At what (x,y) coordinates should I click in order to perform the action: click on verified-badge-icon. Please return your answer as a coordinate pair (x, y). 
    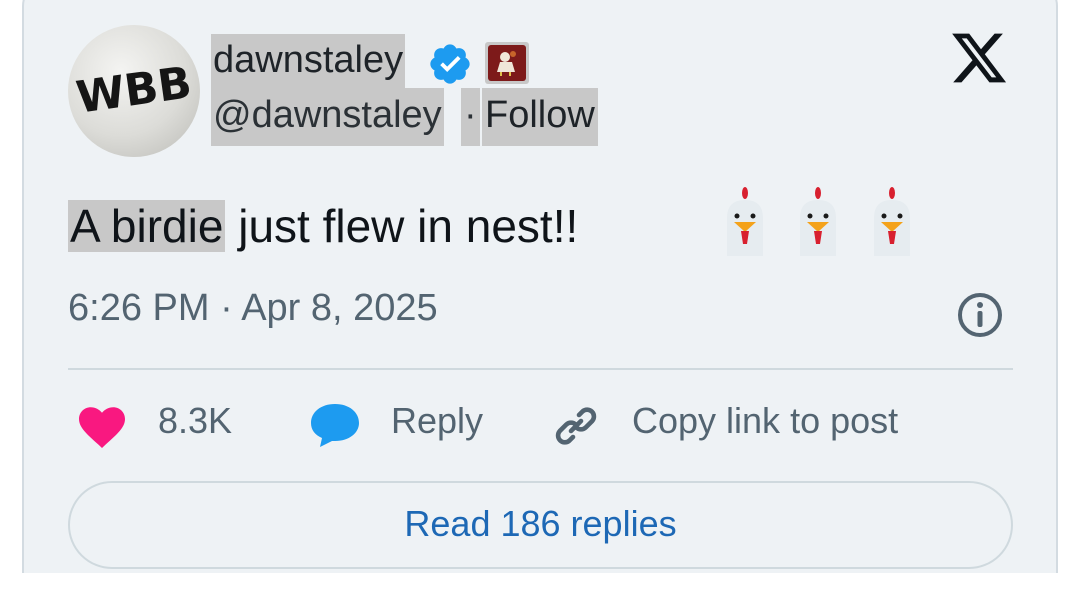
    Looking at the image, I should click on (450, 64).